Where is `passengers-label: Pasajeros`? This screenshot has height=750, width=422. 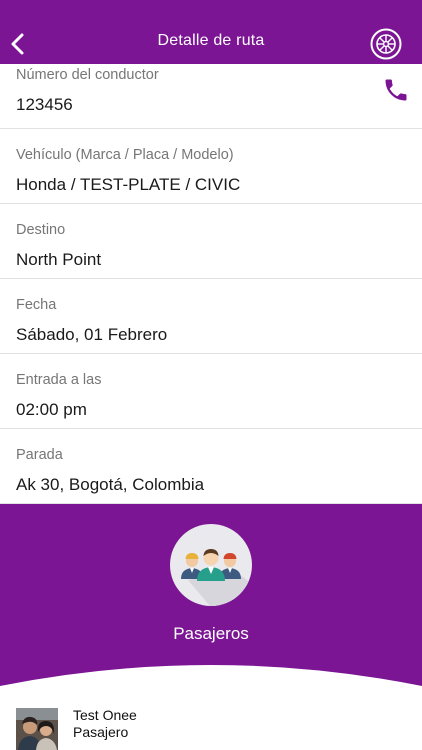
passengers-label: Pasajeros is located at coordinates (211, 633).